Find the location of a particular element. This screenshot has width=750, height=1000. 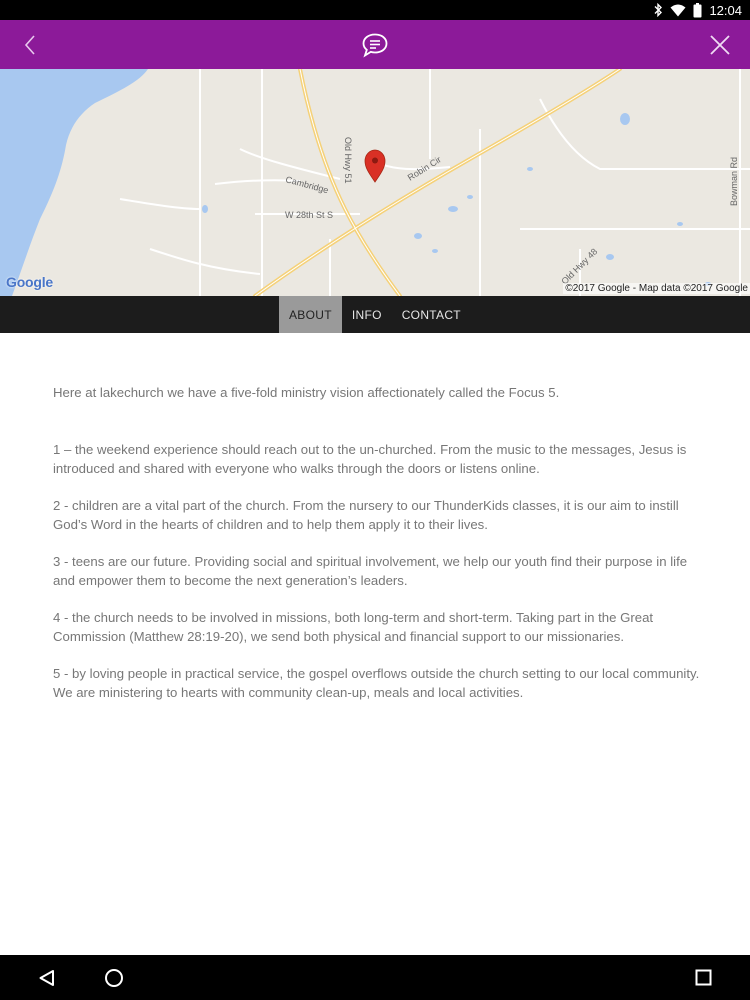

close-button is located at coordinates (720, 44).